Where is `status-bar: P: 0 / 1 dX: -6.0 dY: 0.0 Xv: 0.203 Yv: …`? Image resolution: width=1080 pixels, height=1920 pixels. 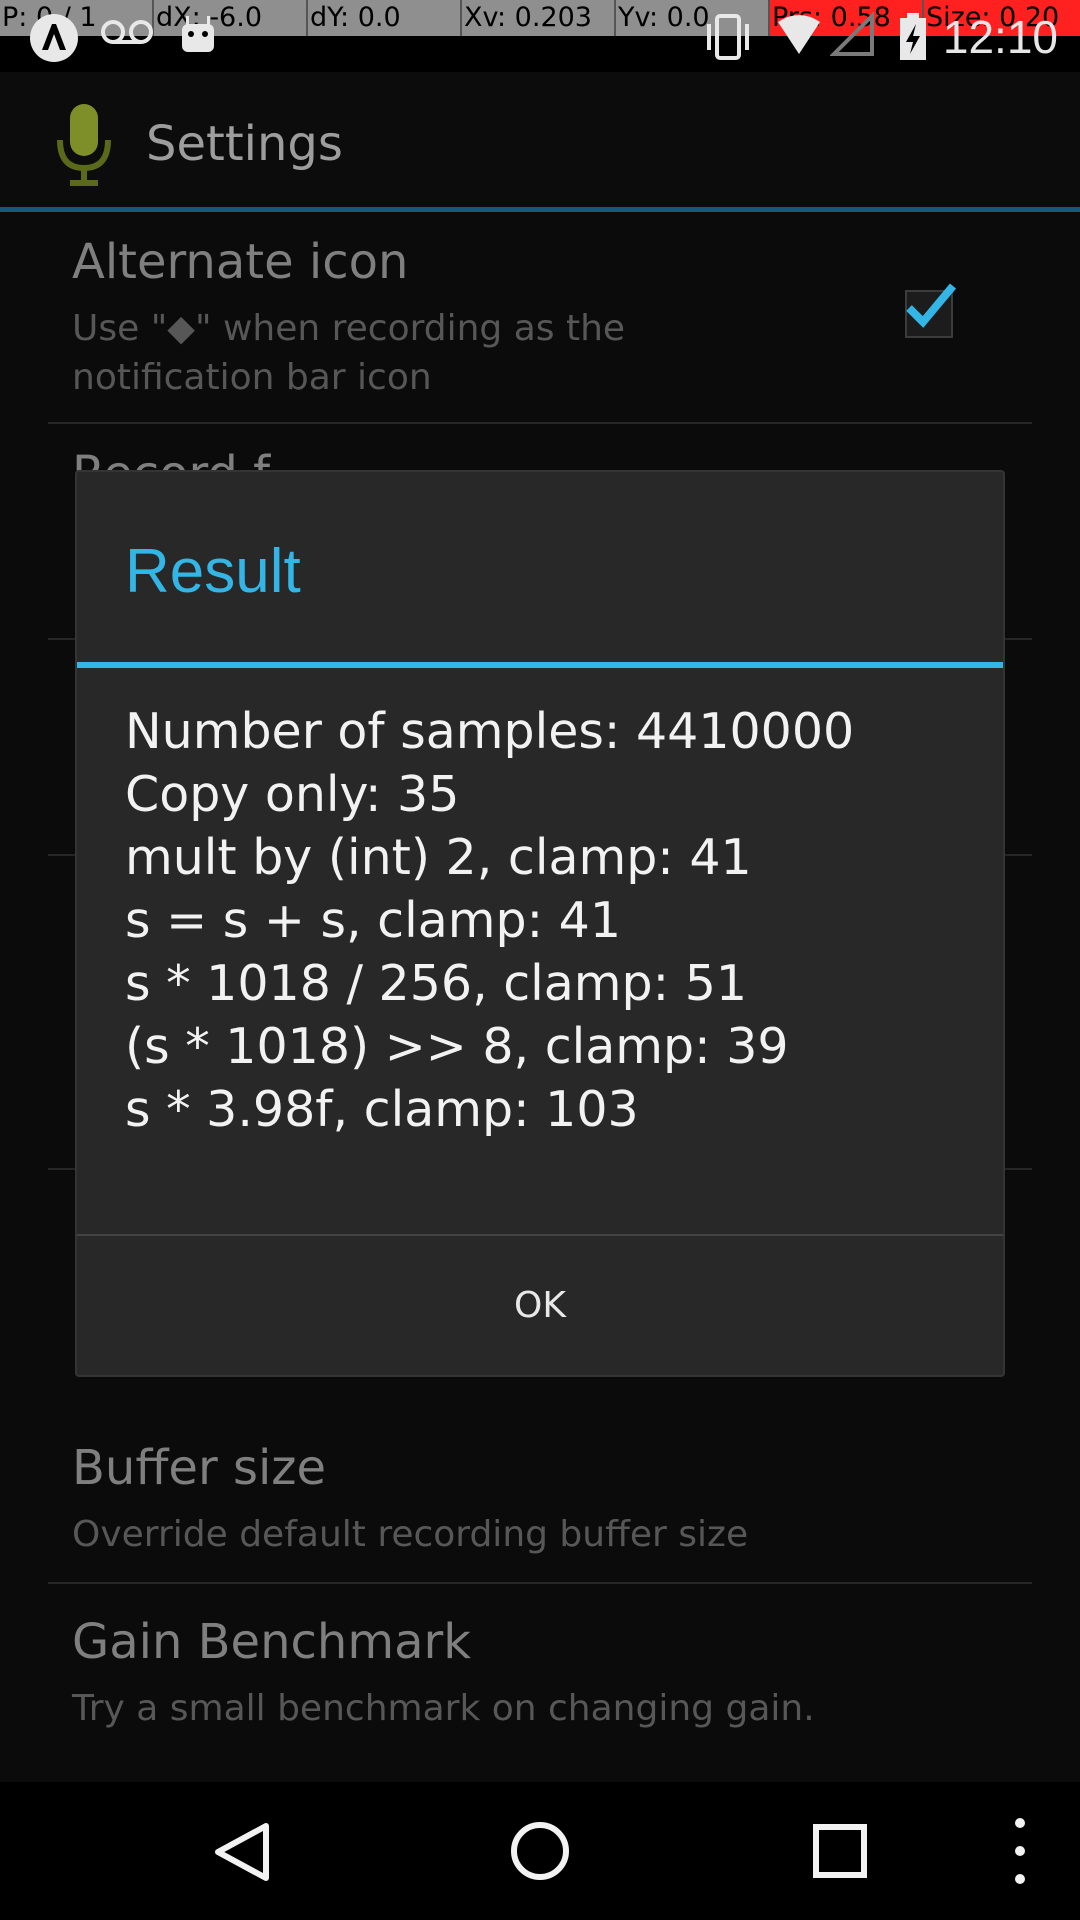 status-bar: P: 0 / 1 dX: -6.0 dY: 0.0 Xv: 0.203 Yv: … is located at coordinates (540, 36).